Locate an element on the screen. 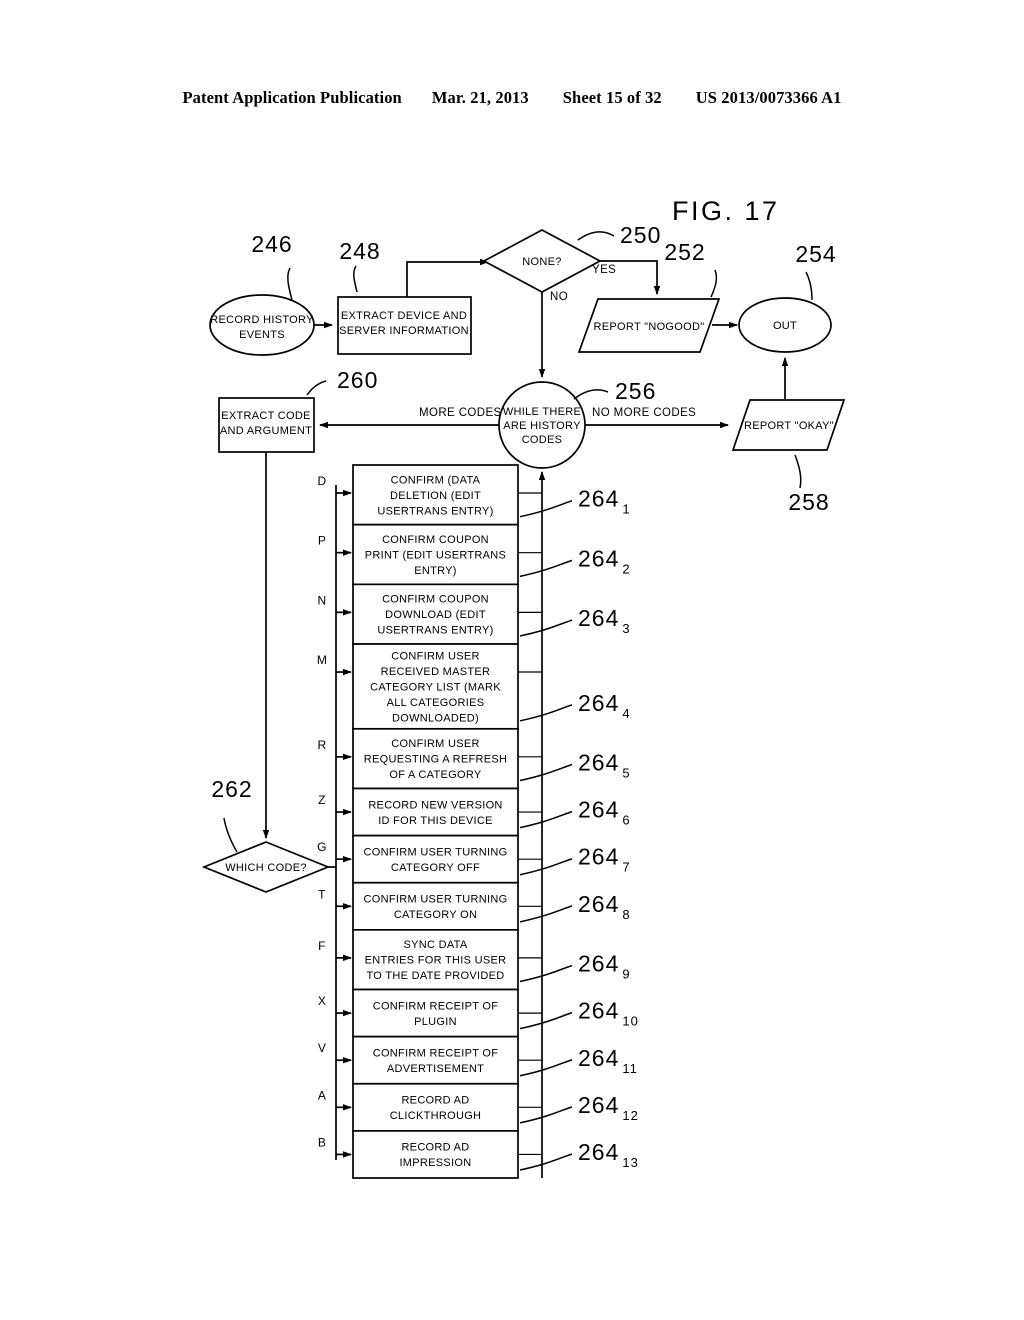 The image size is (1024, 1320). action-box: RECORD AD IMPRESSION B 264 13 is located at coordinates (478, 1154).